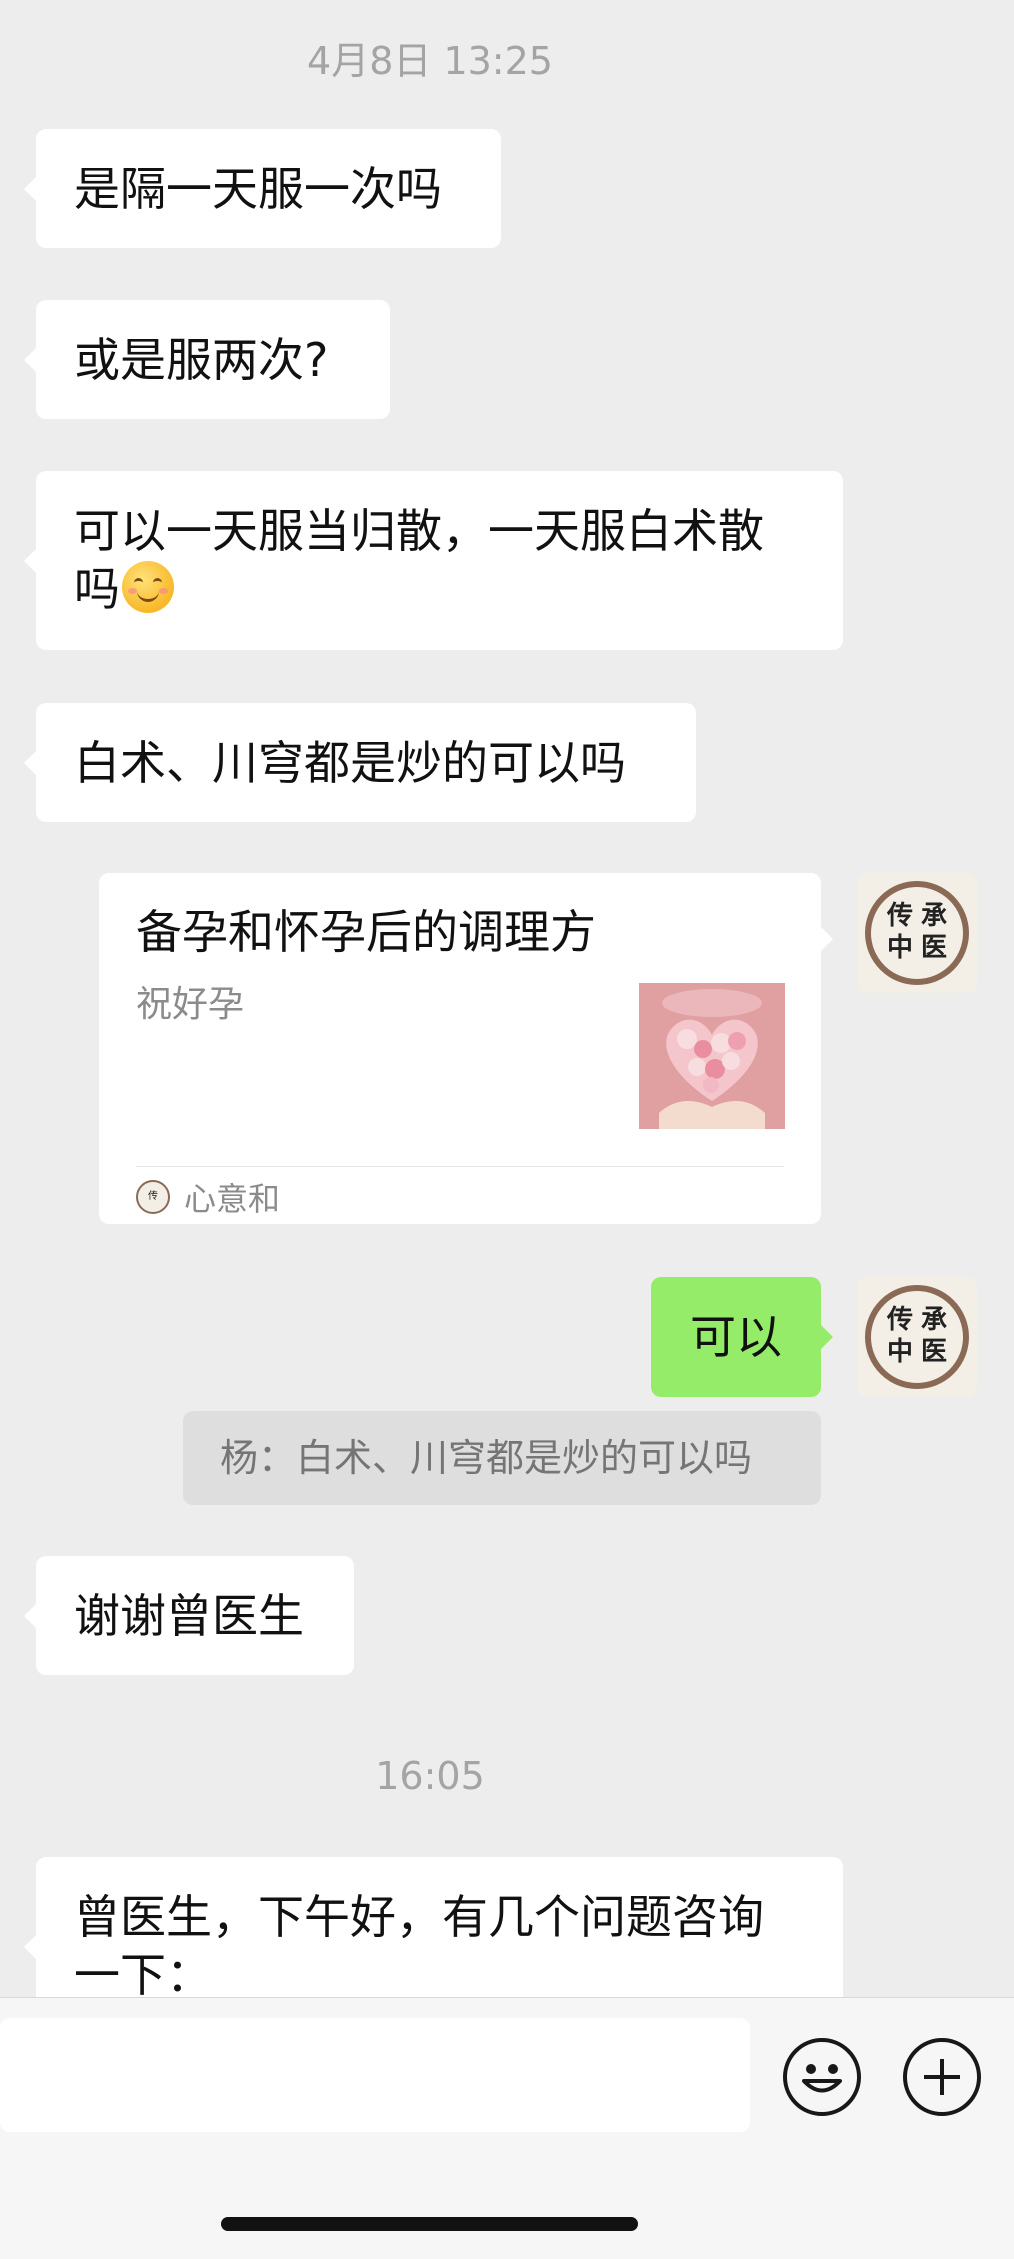  Describe the element at coordinates (153, 1197) in the screenshot. I see `source-logo-icon: 传` at that location.